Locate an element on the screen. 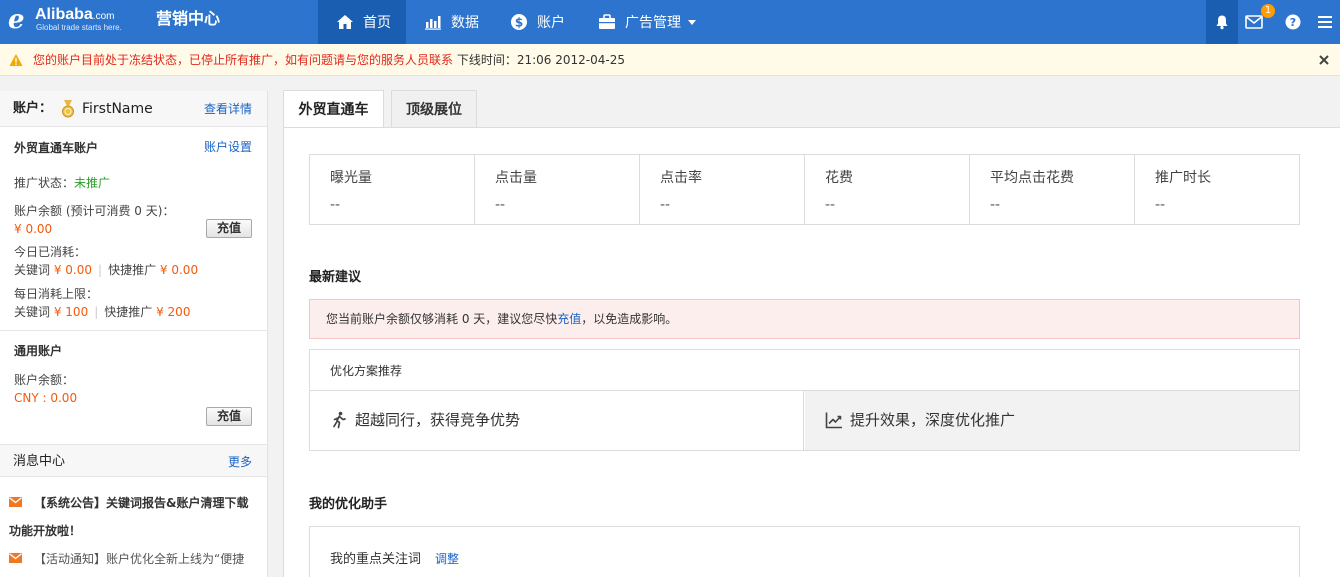 This screenshot has width=1340, height=577. menu-button is located at coordinates (1325, 22).